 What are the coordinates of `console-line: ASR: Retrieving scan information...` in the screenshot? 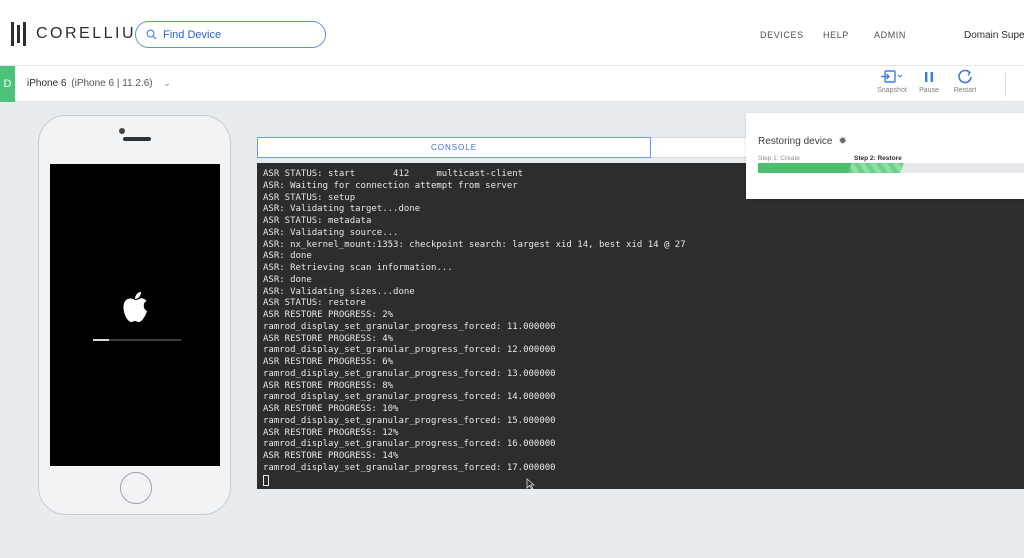 It's located at (358, 268).